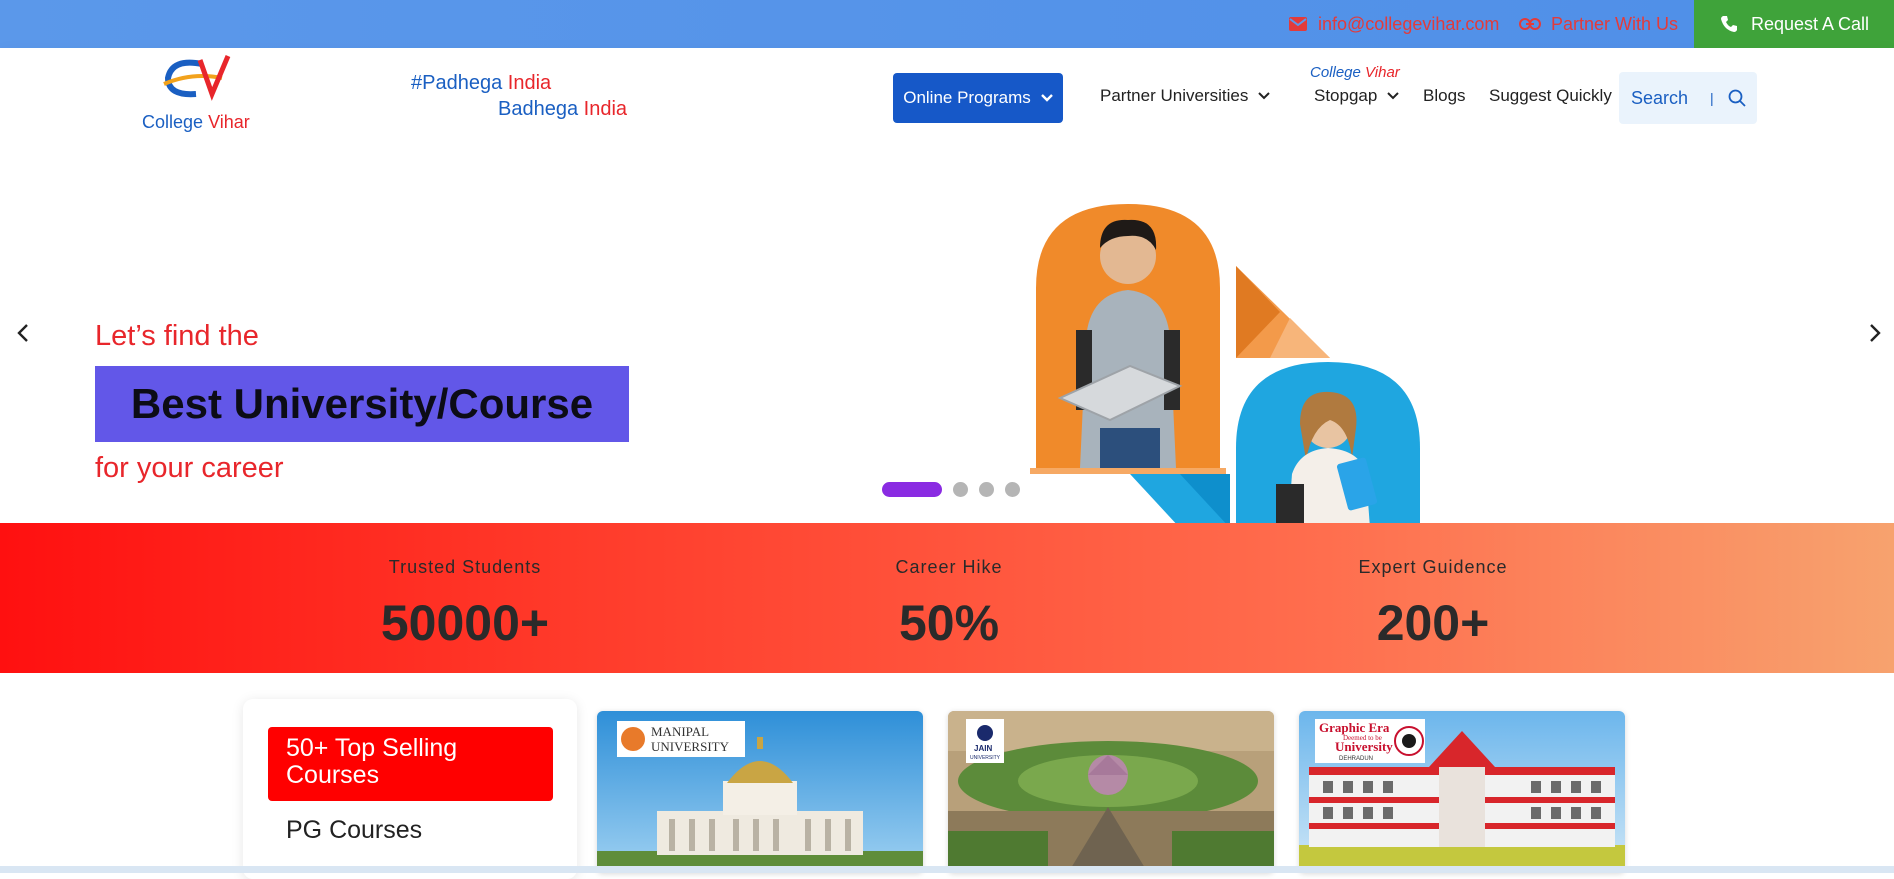  I want to click on email-text: info@collegevihar.com, so click(1409, 23).